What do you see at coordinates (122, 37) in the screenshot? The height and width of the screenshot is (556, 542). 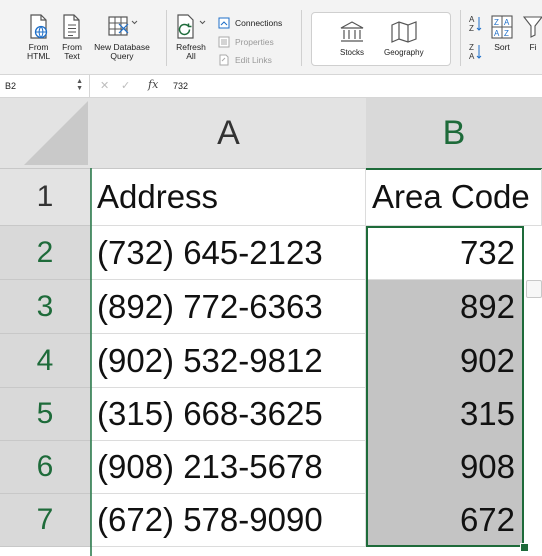 I see `new-database-query-button: New Database Query` at bounding box center [122, 37].